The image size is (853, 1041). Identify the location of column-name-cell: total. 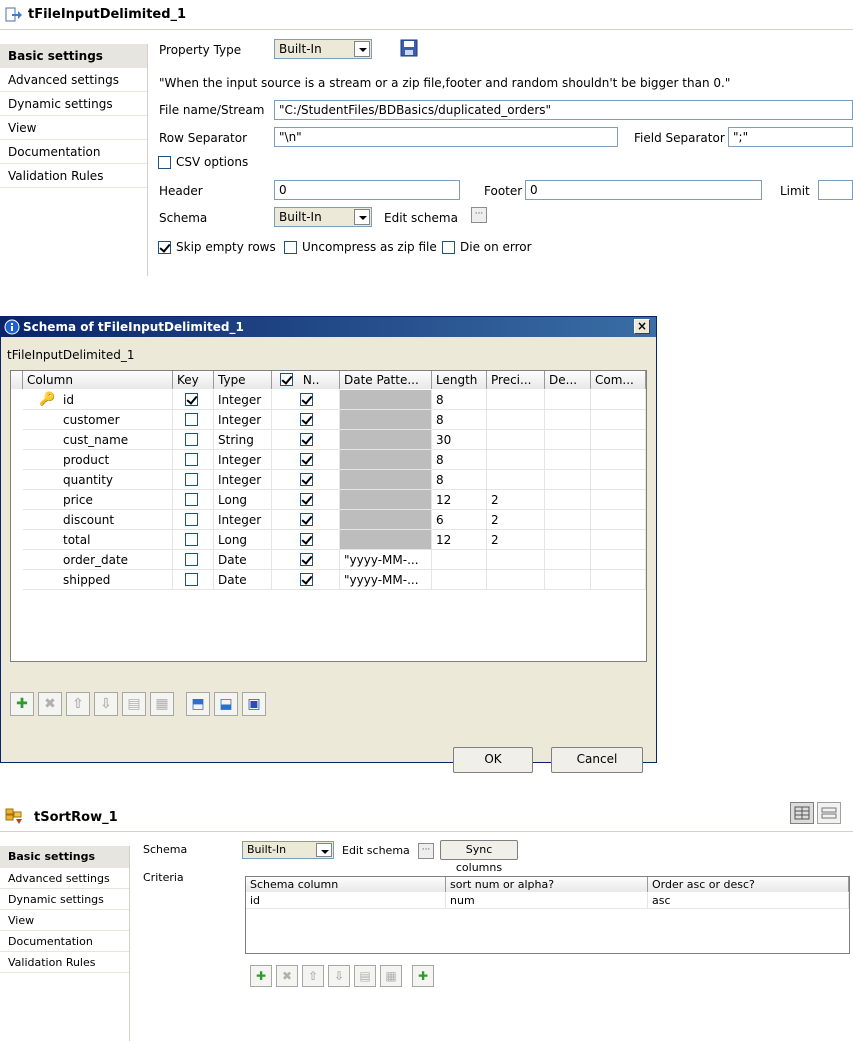
(98, 540).